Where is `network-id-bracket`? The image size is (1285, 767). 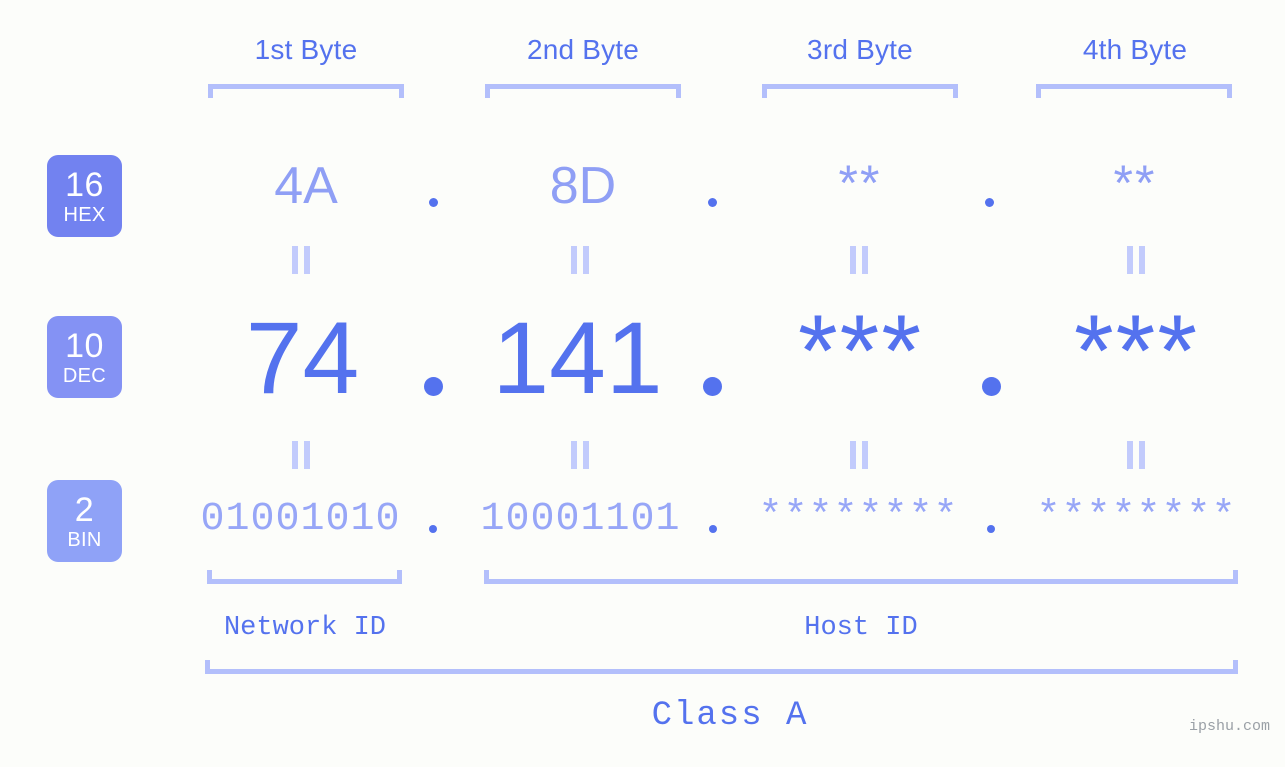
network-id-bracket is located at coordinates (304, 577).